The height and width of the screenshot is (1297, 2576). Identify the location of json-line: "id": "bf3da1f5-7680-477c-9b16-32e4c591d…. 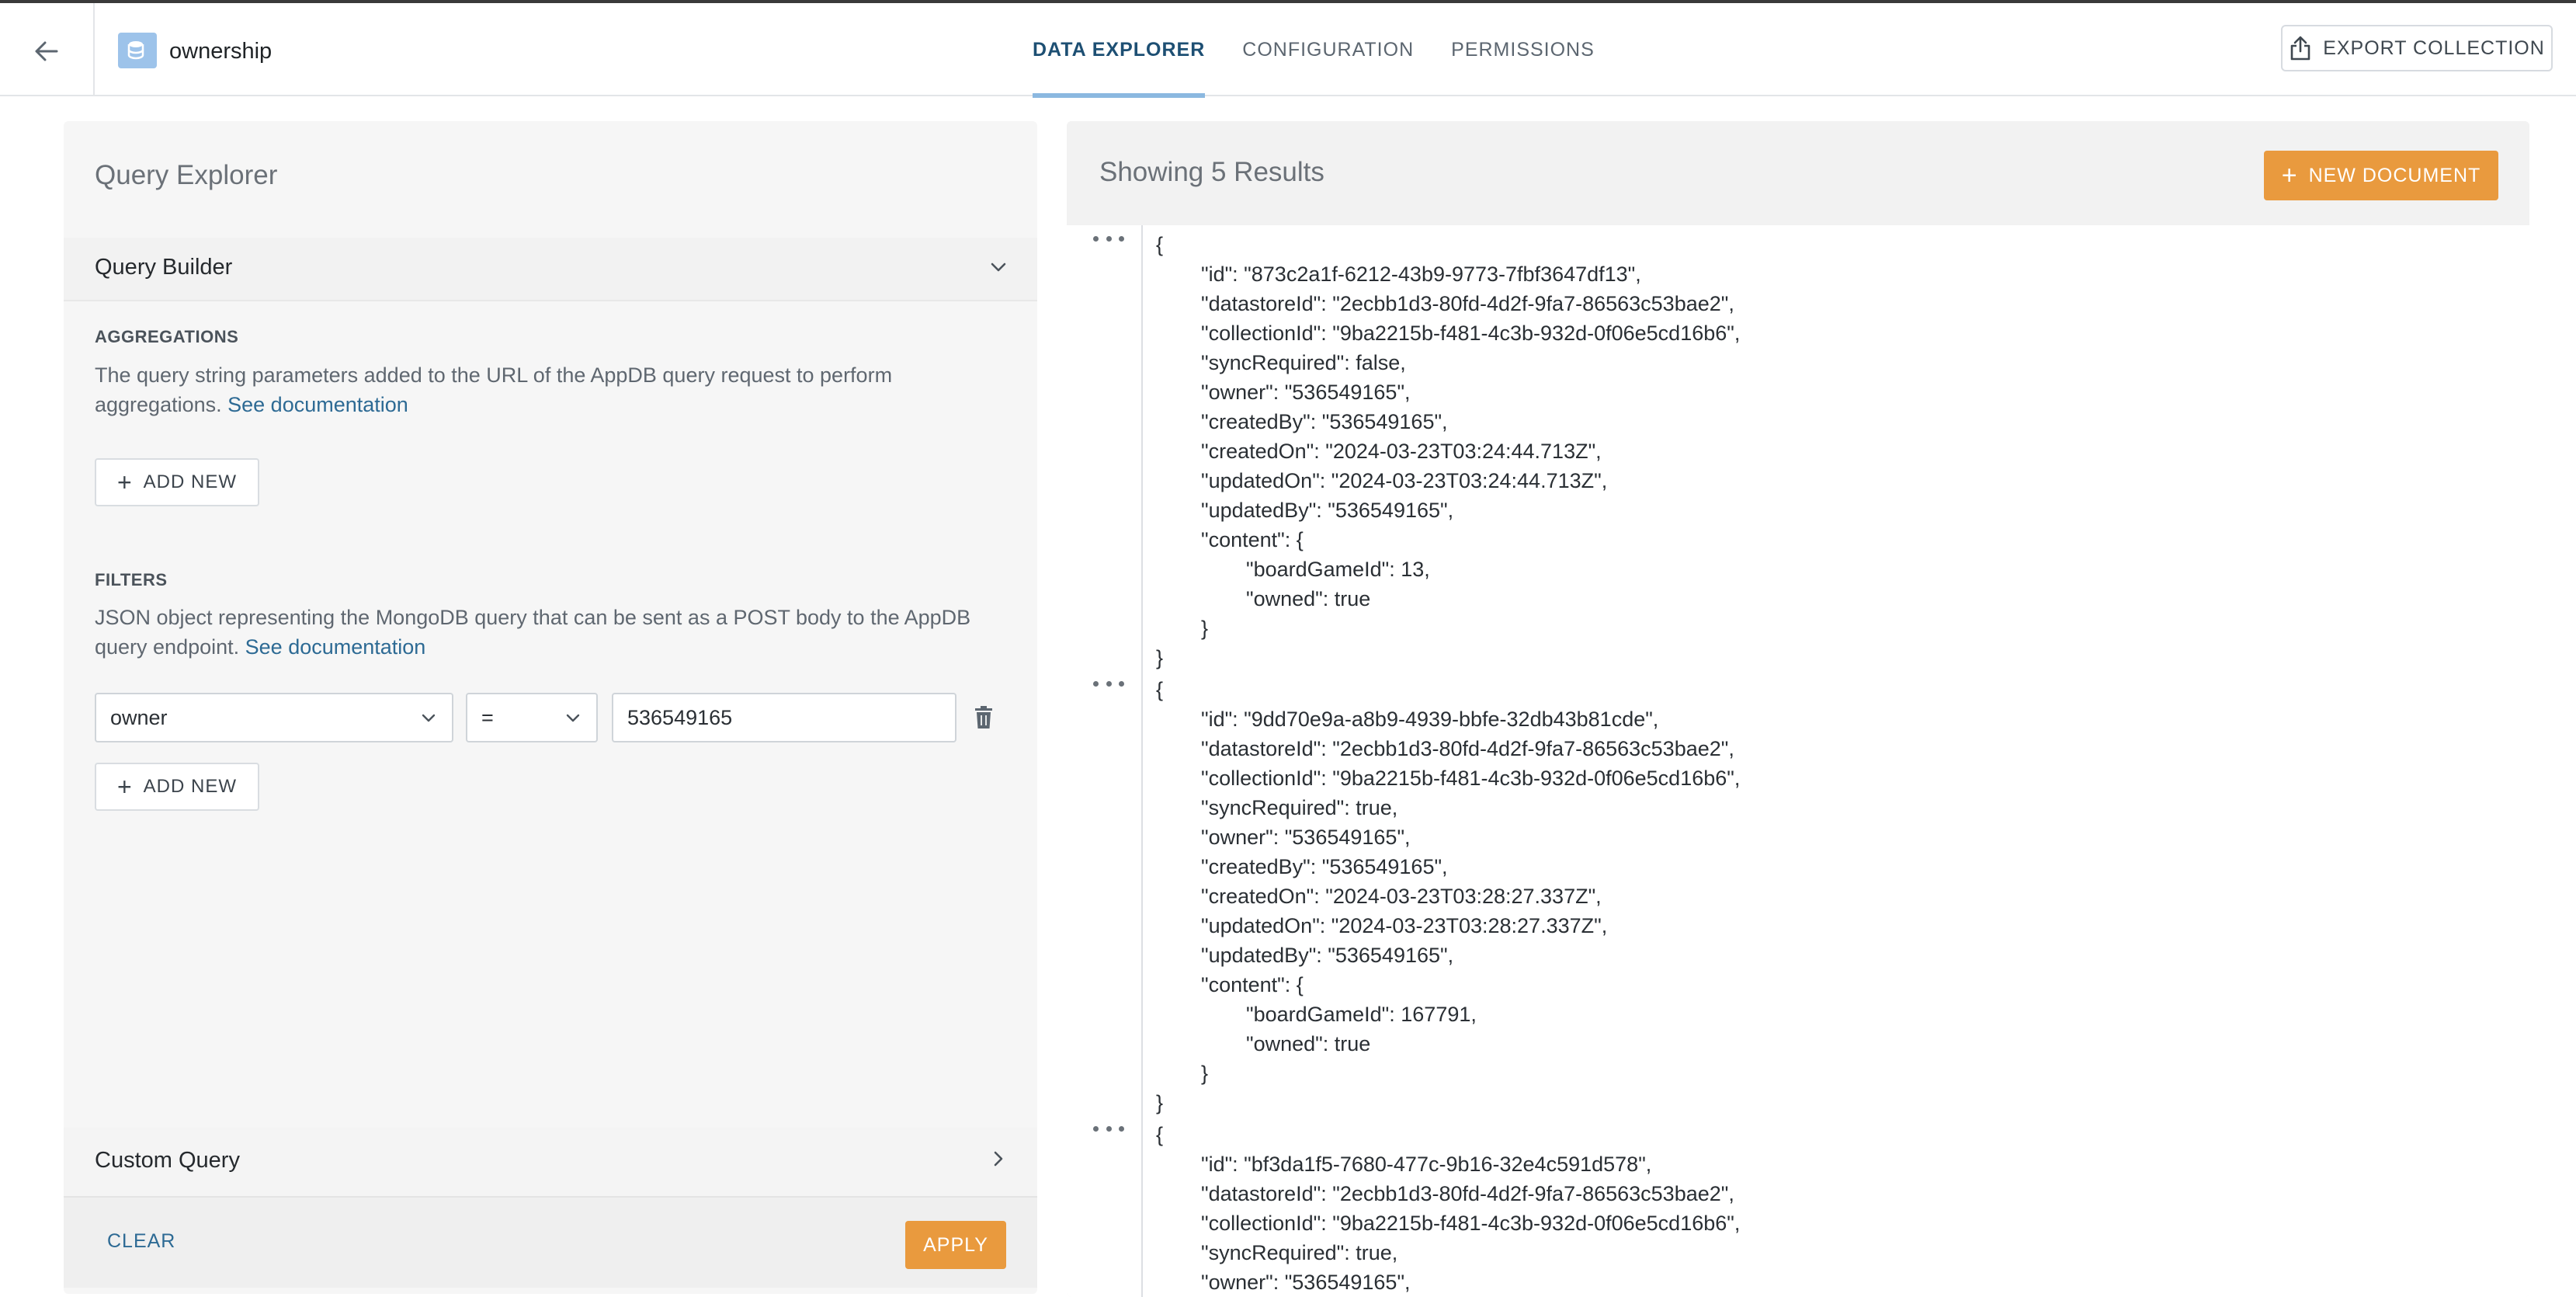
(1426, 1164).